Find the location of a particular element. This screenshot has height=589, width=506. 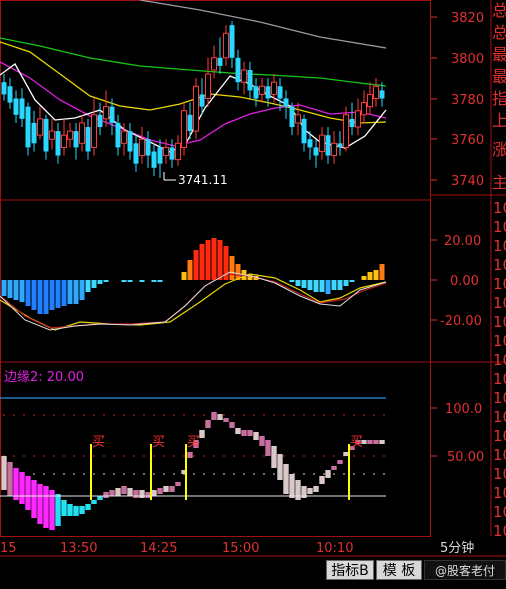

numeric-stub-12: 10 is located at coordinates (499, 436).